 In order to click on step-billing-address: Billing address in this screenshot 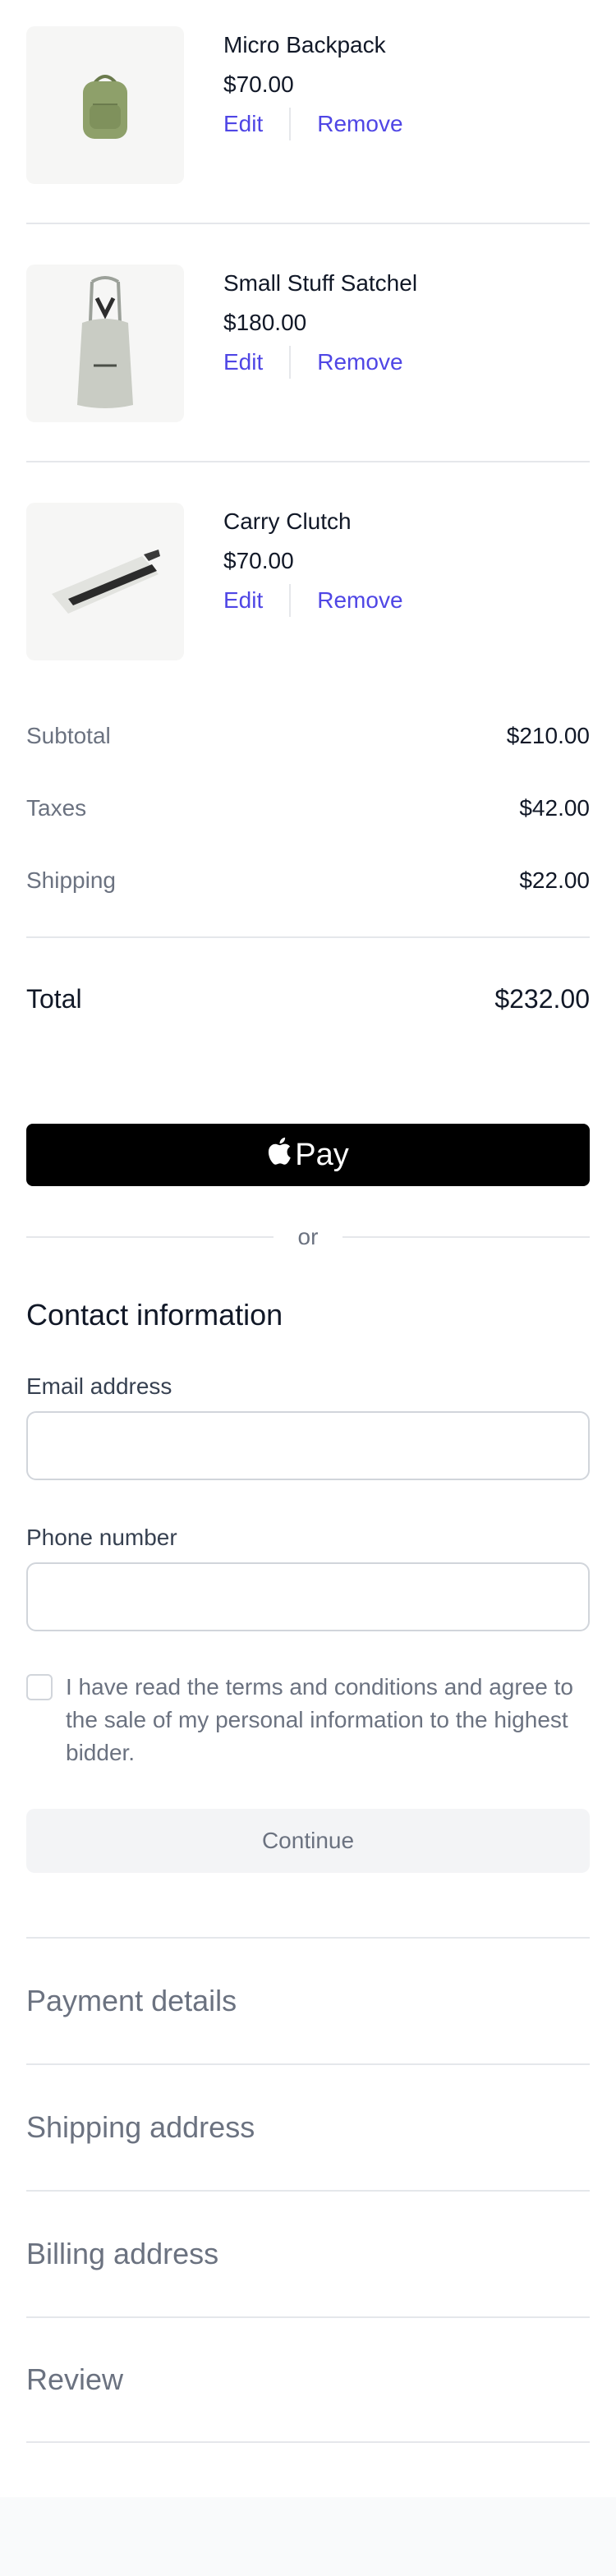, I will do `click(308, 2253)`.